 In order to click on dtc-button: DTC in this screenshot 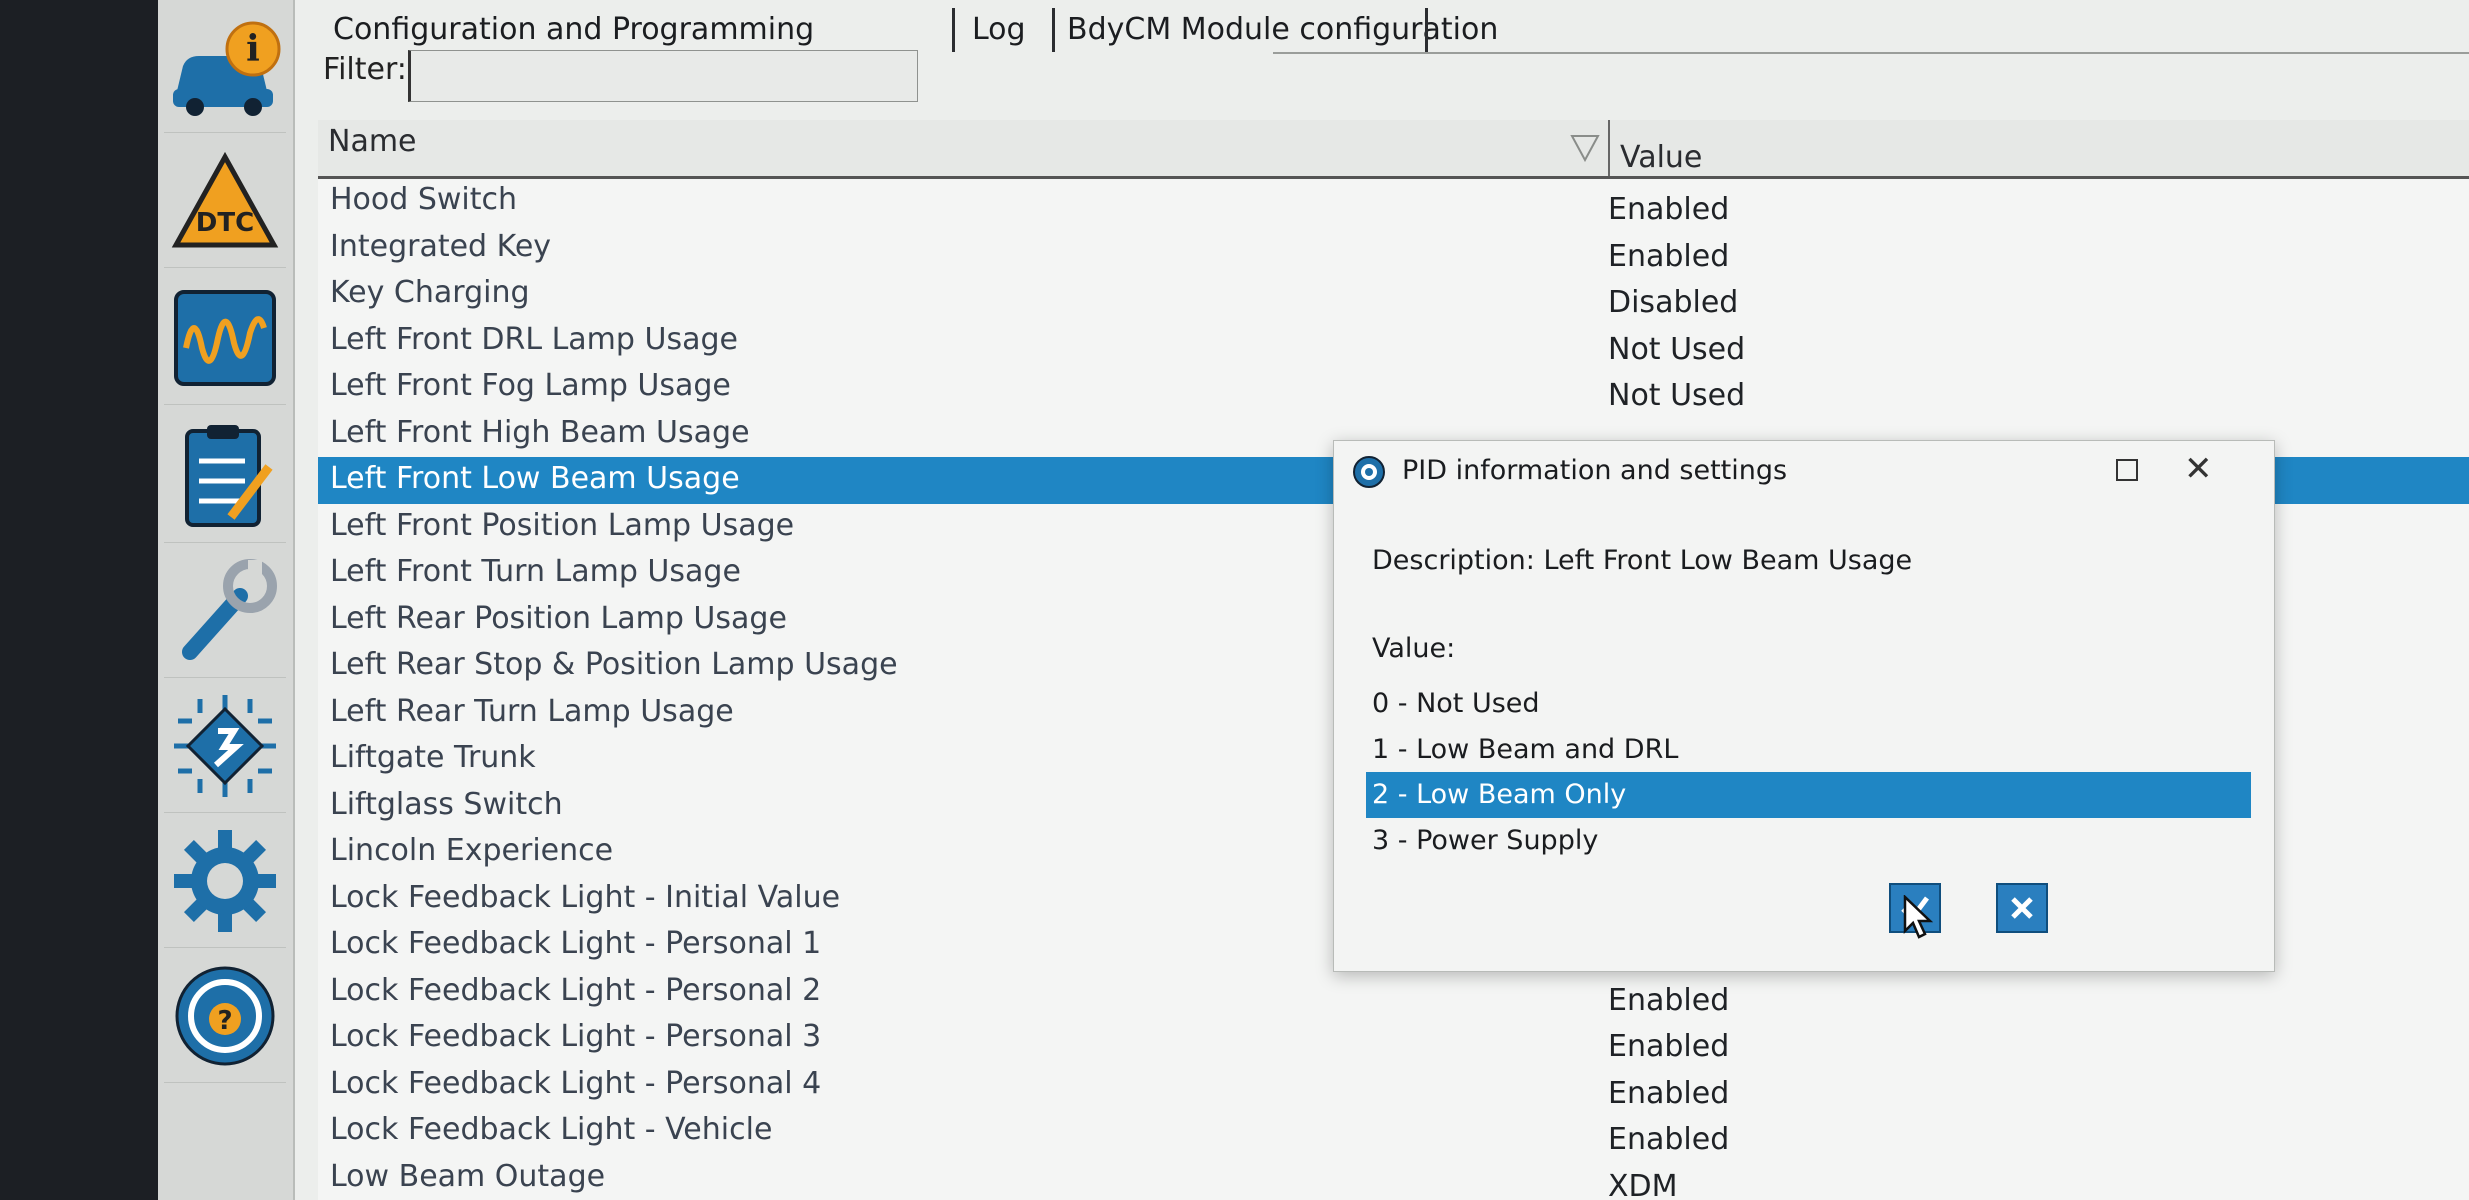, I will do `click(225, 201)`.